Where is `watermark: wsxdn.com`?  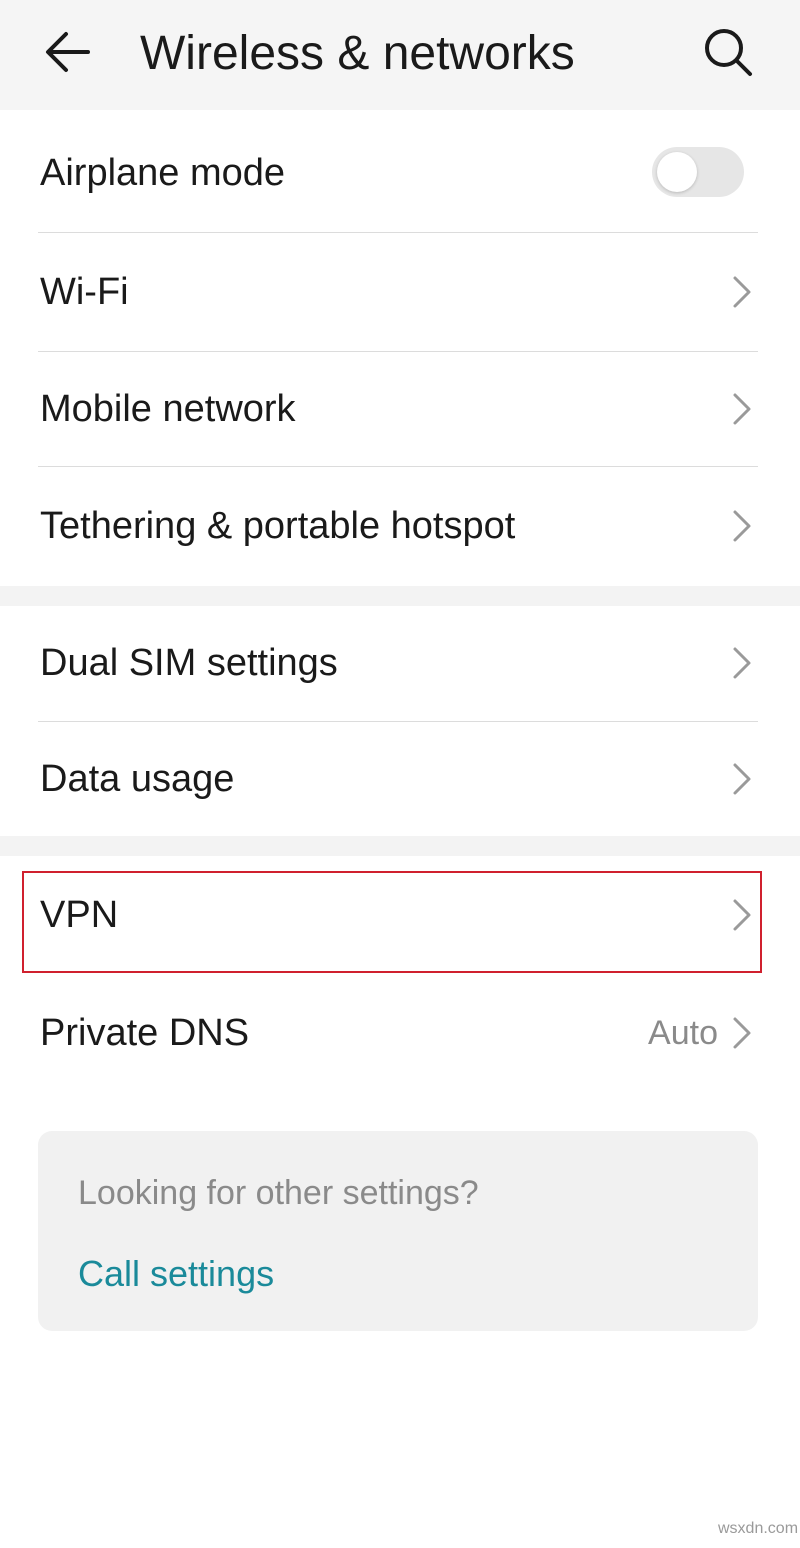
watermark: wsxdn.com is located at coordinates (758, 1528).